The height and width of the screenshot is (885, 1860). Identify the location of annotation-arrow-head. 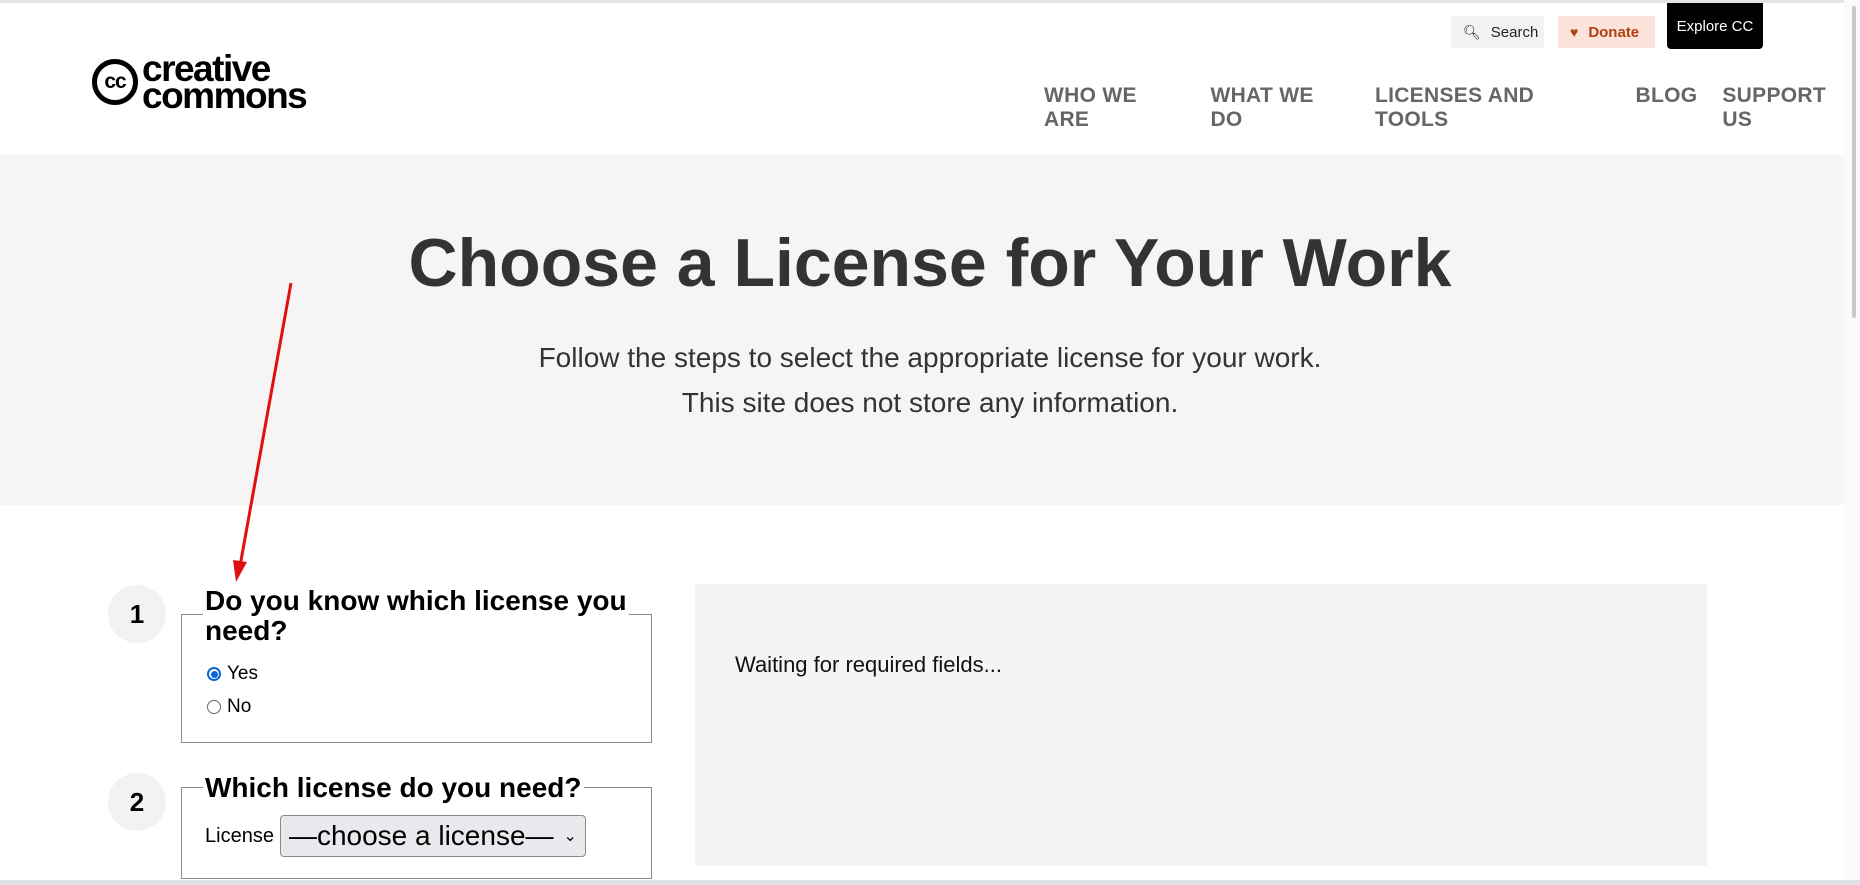
(240, 571).